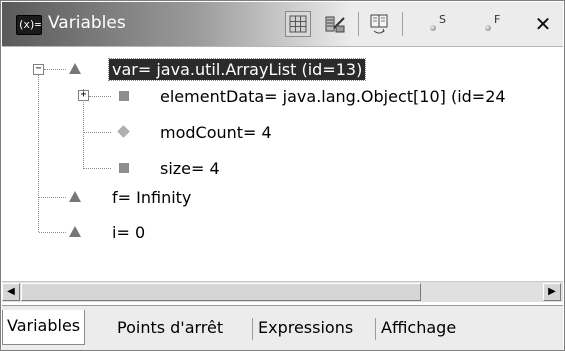 This screenshot has width=565, height=351. I want to click on tree-row: modCount= 4, so click(216, 132).